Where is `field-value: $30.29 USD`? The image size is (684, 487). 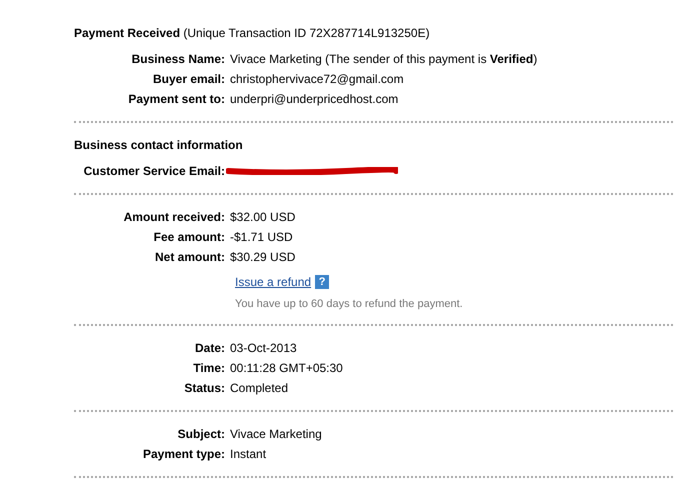
field-value: $30.29 USD is located at coordinates (263, 257).